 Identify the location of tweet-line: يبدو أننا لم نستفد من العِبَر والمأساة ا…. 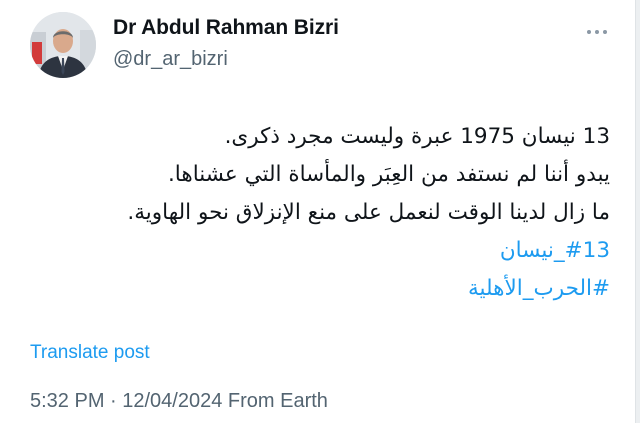
(388, 174).